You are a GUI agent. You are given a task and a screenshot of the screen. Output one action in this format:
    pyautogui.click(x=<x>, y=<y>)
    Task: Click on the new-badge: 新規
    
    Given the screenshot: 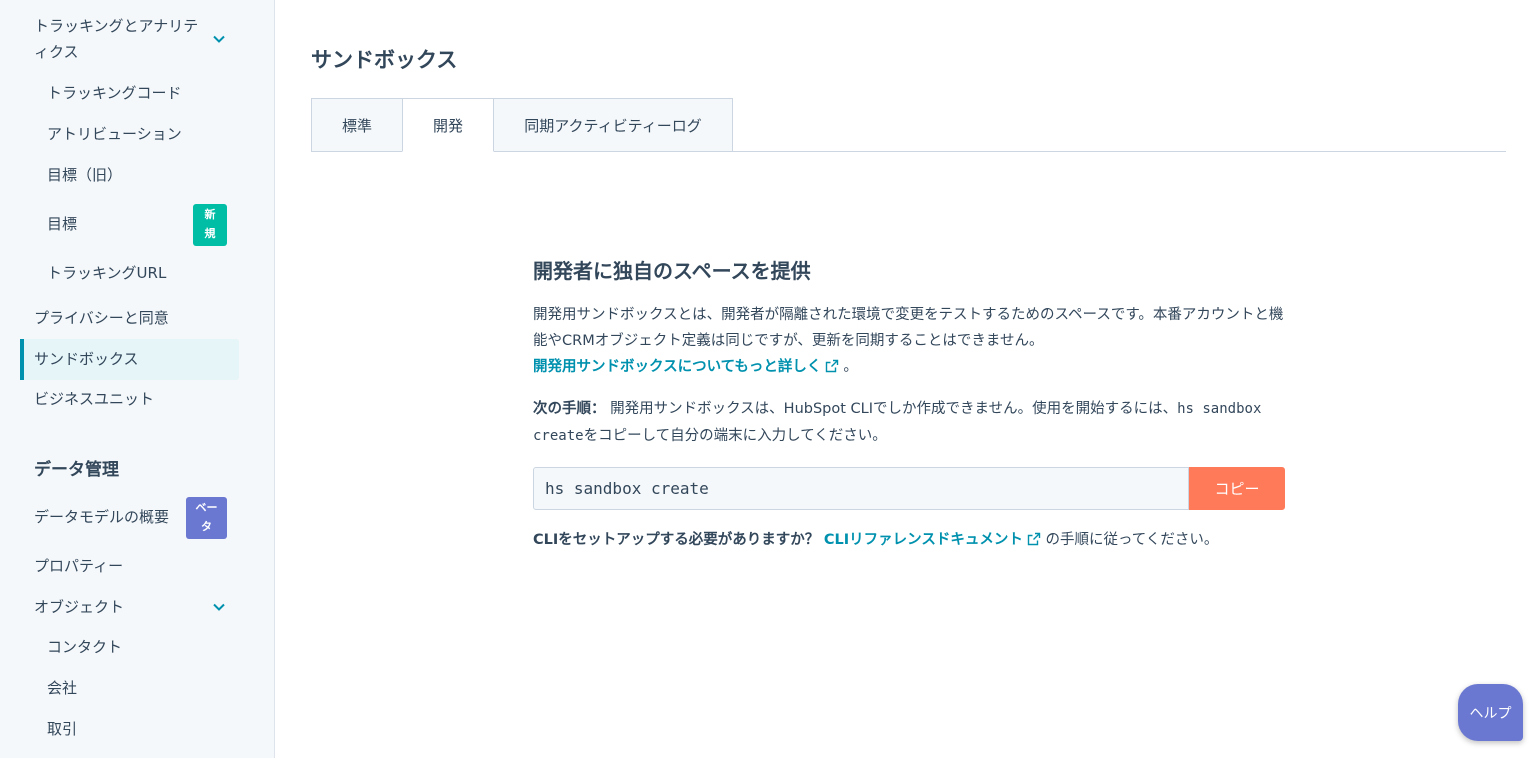 What is the action you would take?
    pyautogui.click(x=210, y=225)
    